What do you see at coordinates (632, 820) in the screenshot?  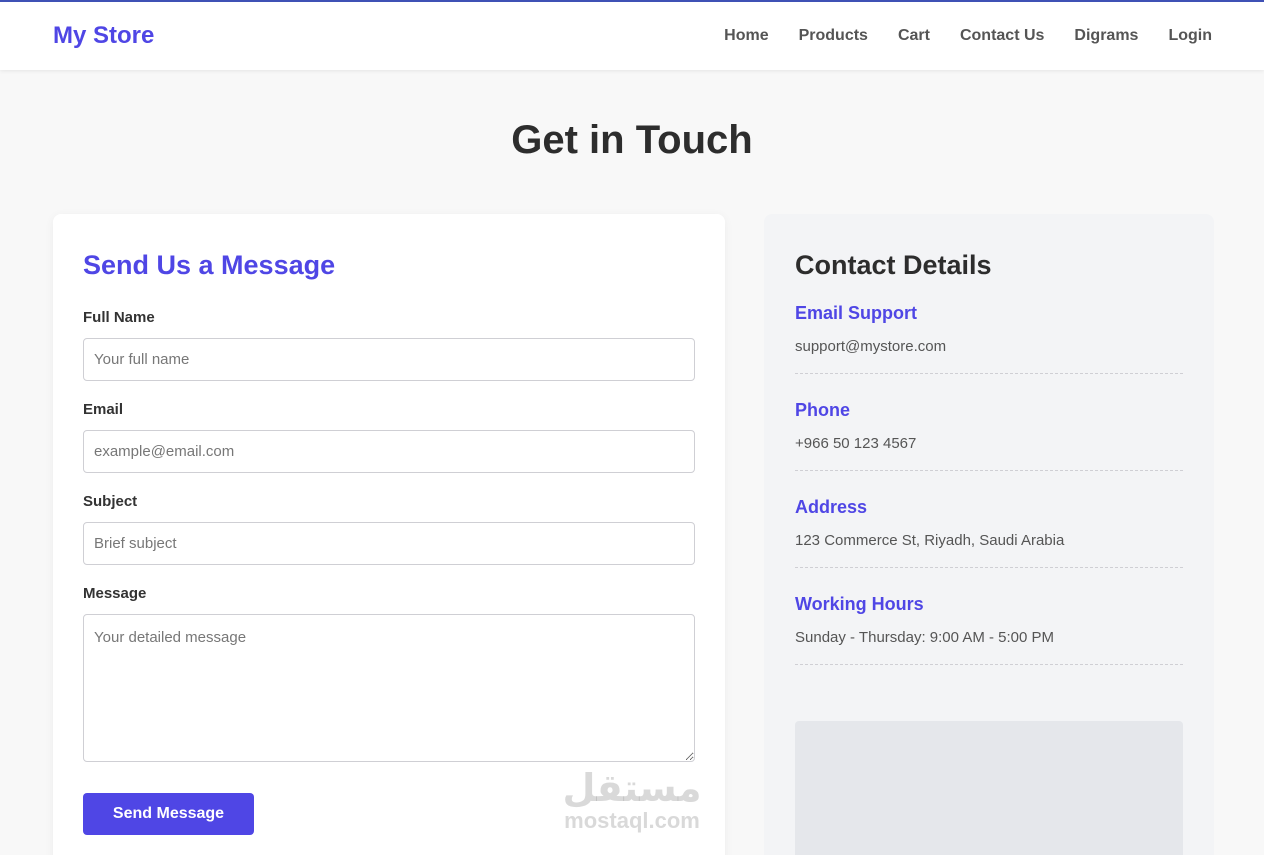 I see `watermark-latin: mostaql.com` at bounding box center [632, 820].